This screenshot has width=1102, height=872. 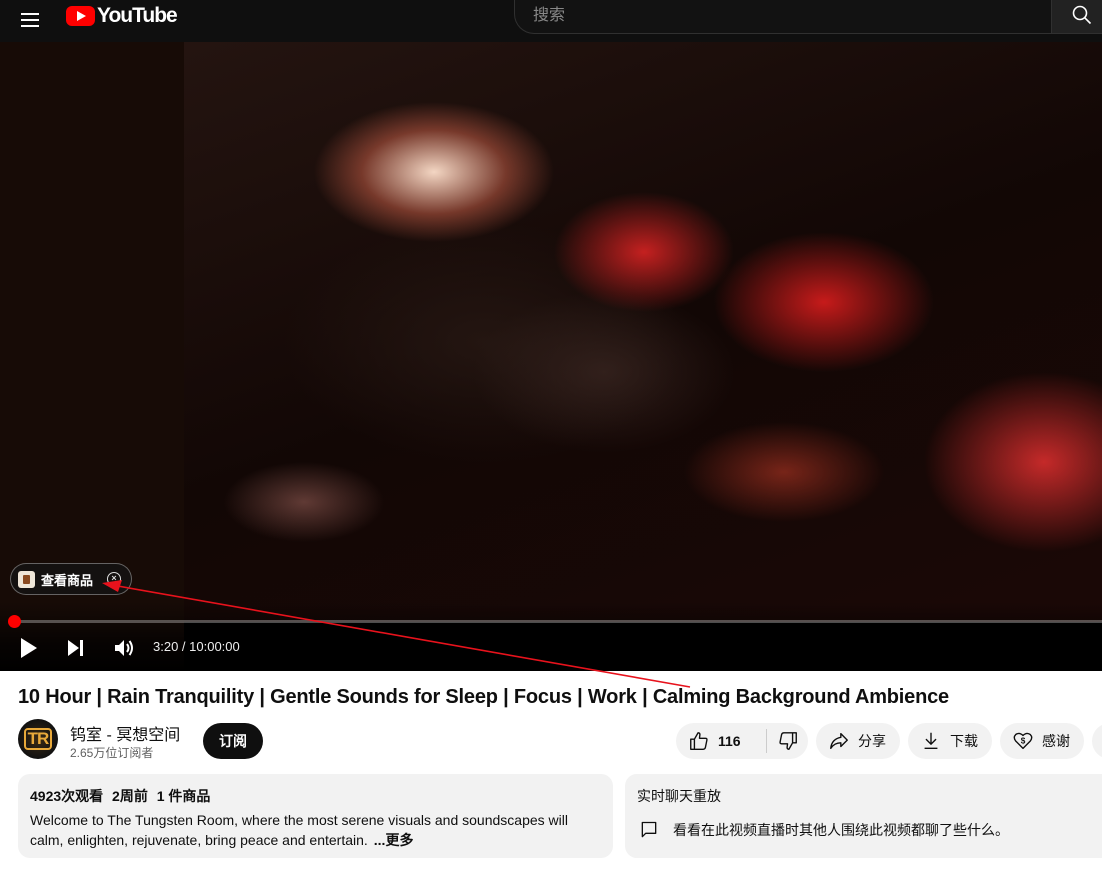 I want to click on avatar-logo-text: TR, so click(x=38, y=739).